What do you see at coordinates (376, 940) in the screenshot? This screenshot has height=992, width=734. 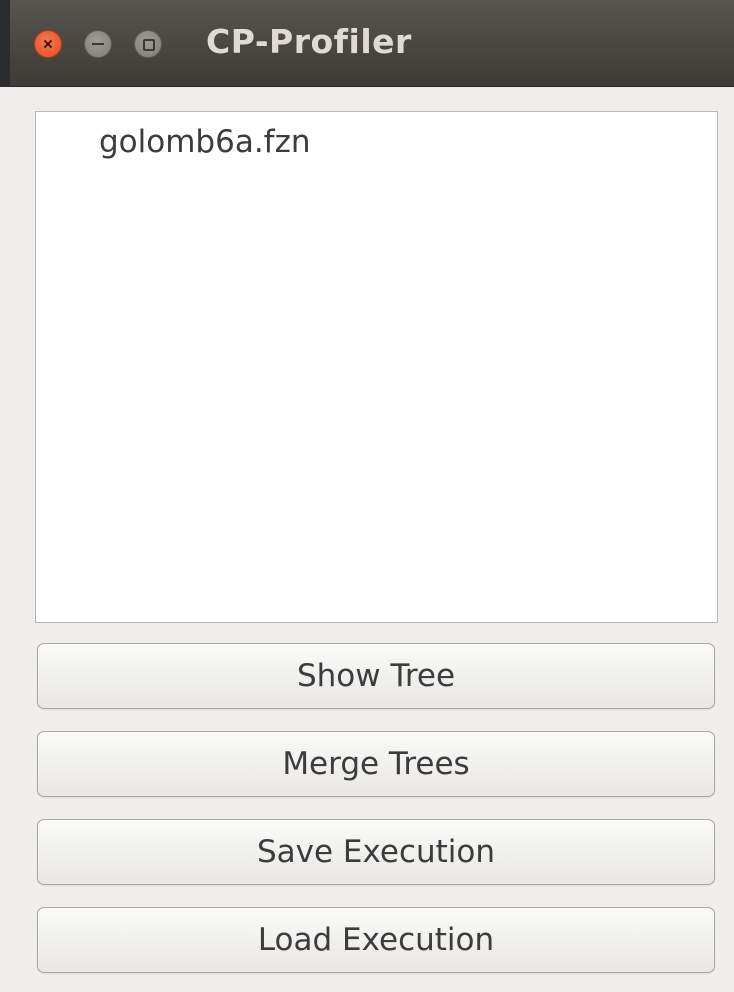 I see `load-execution-button: Load Execution` at bounding box center [376, 940].